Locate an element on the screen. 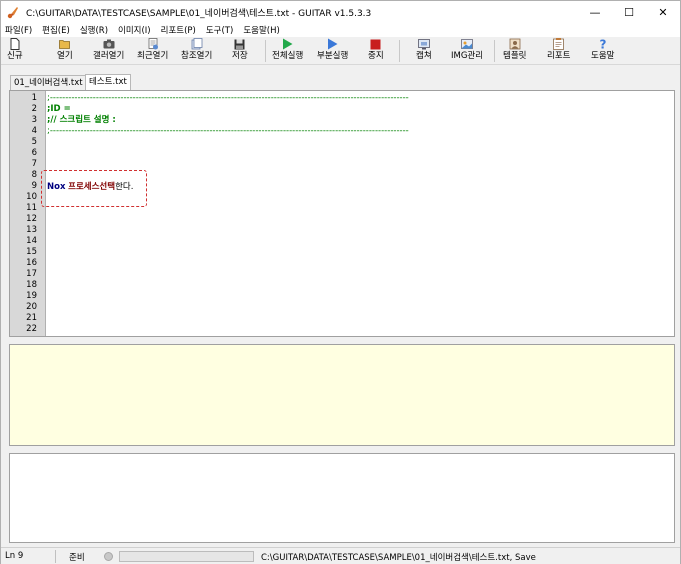 The width and height of the screenshot is (681, 564). gallery-open-button: 갤러열기 is located at coordinates (108, 51).